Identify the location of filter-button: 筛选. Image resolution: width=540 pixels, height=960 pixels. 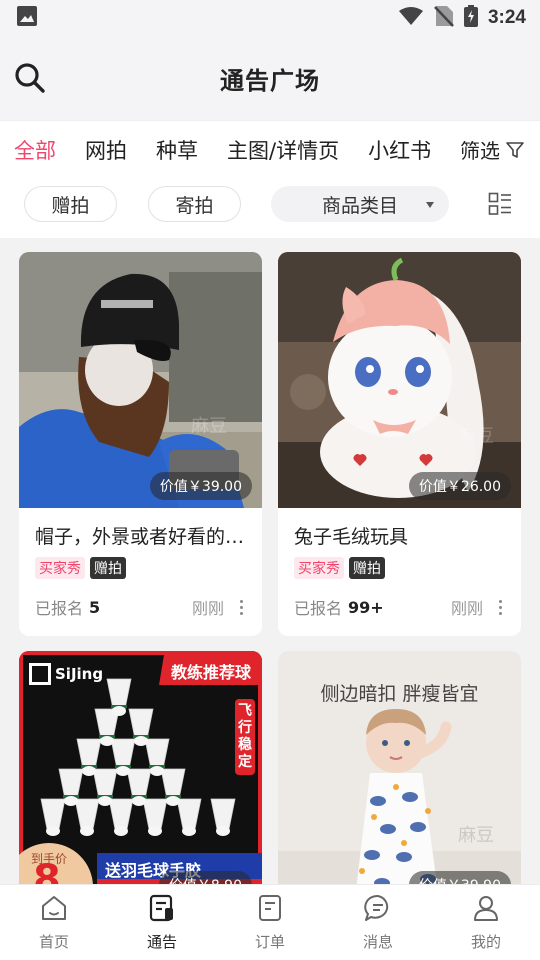
(492, 149).